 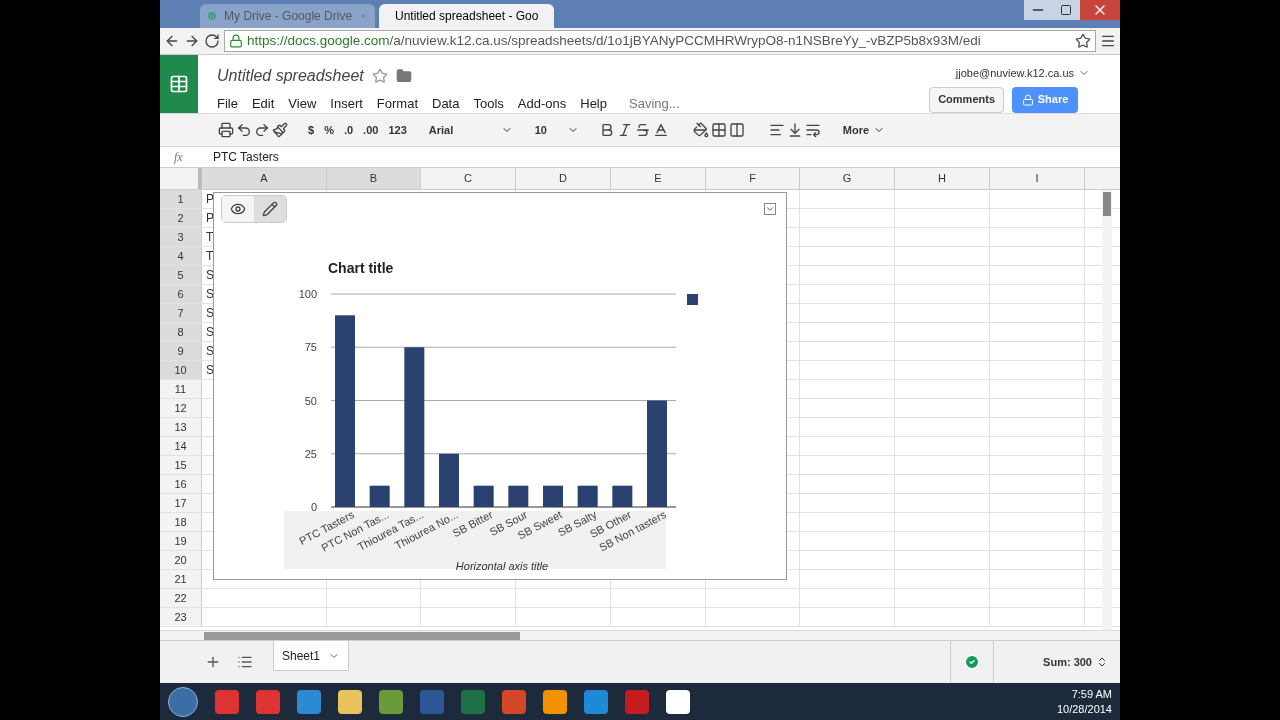 I want to click on menu-item: Tools, so click(x=488, y=104).